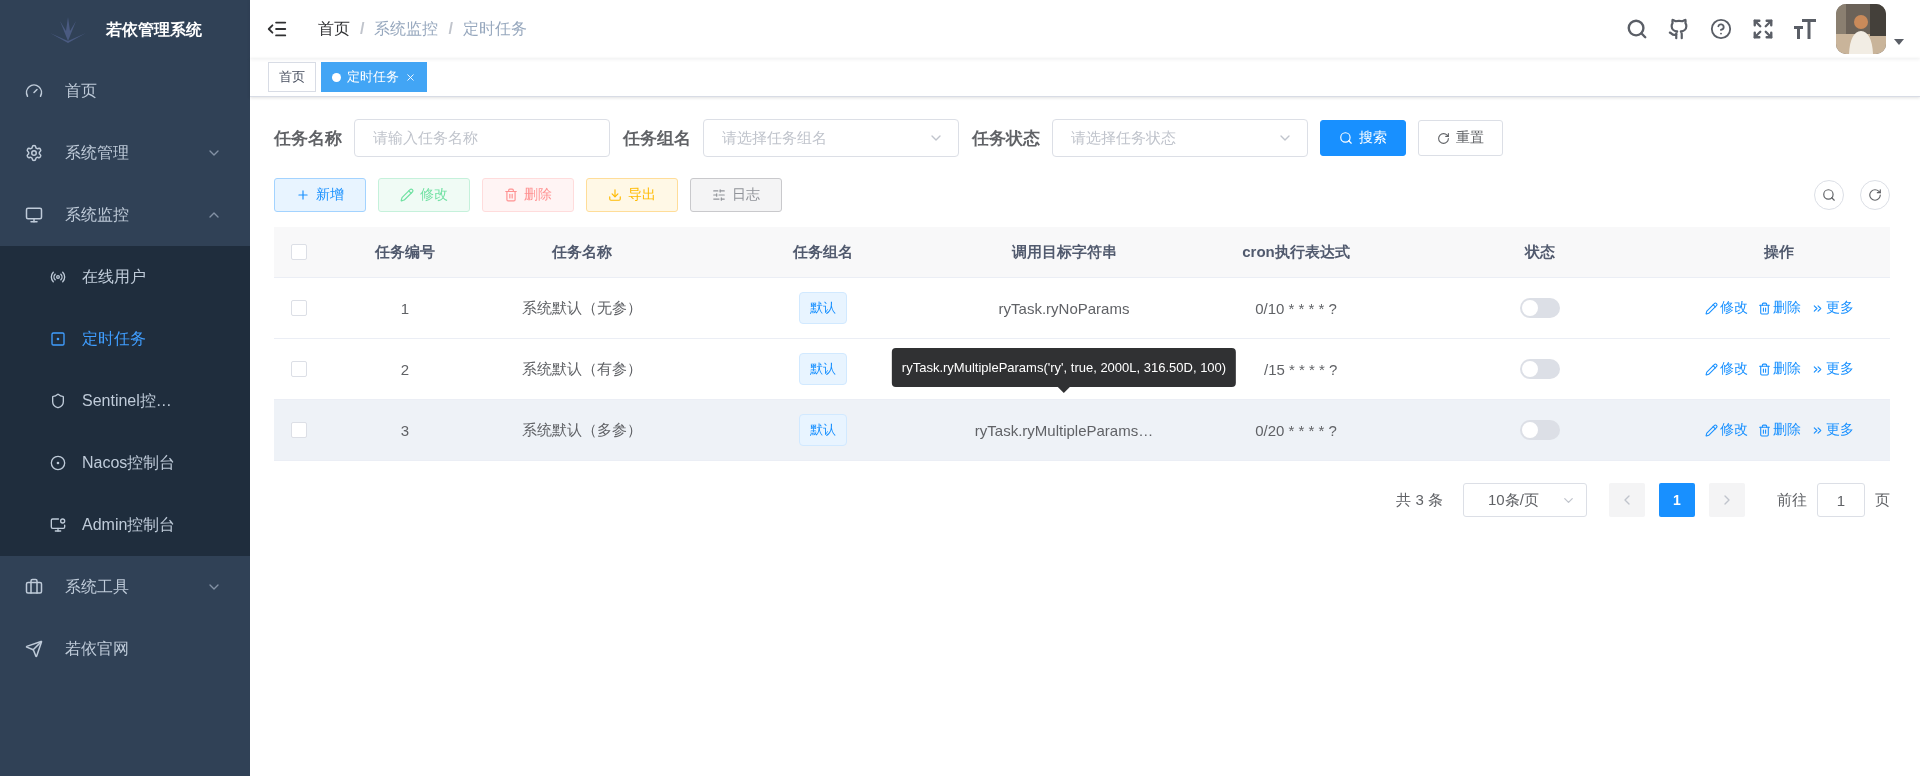  Describe the element at coordinates (406, 28) in the screenshot. I see `breadcrumb-item: 系统监控` at that location.